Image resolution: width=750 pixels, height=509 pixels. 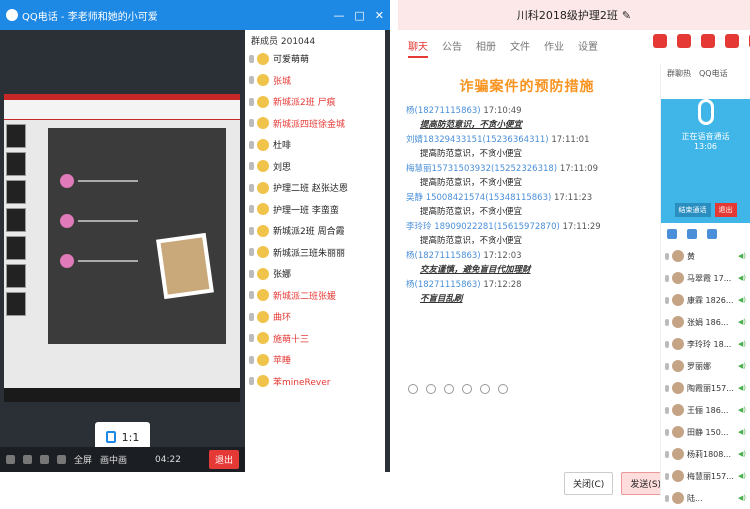 I want to click on participant-row: 黄 ◀), so click(x=705, y=256).